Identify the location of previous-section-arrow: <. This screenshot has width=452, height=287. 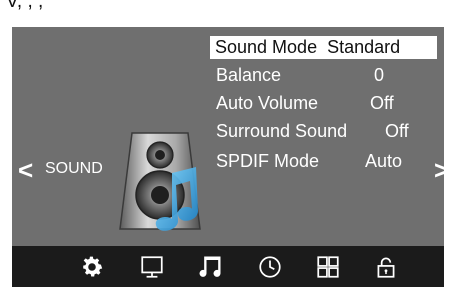
(25, 170).